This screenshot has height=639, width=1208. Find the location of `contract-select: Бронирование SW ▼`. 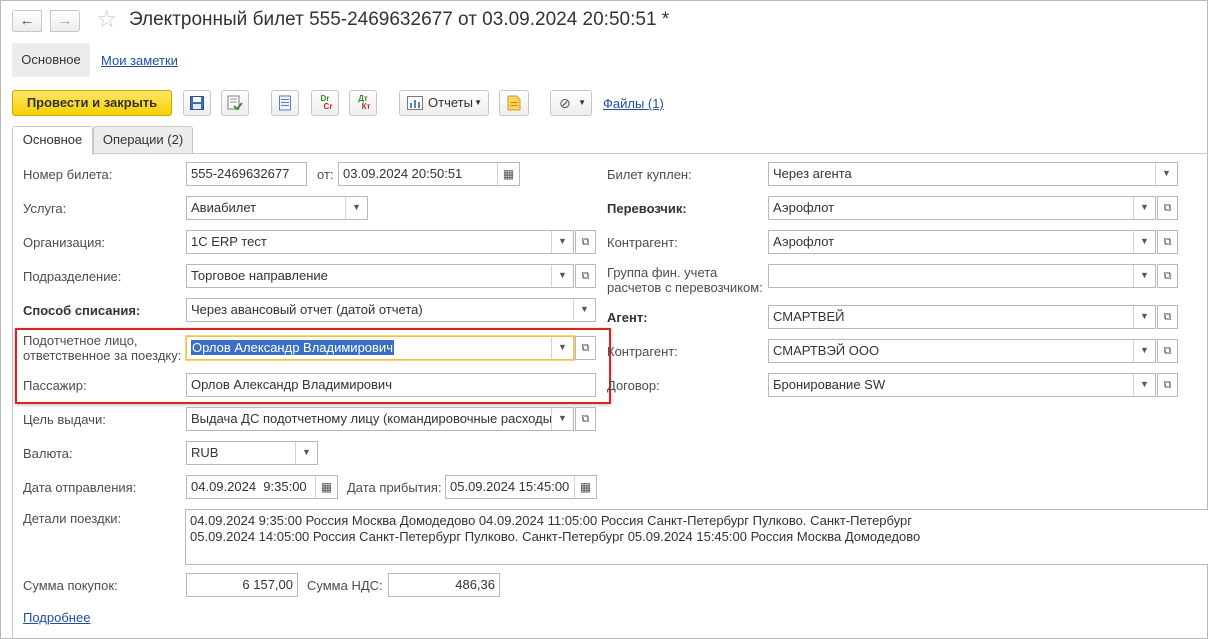

contract-select: Бронирование SW ▼ is located at coordinates (962, 385).